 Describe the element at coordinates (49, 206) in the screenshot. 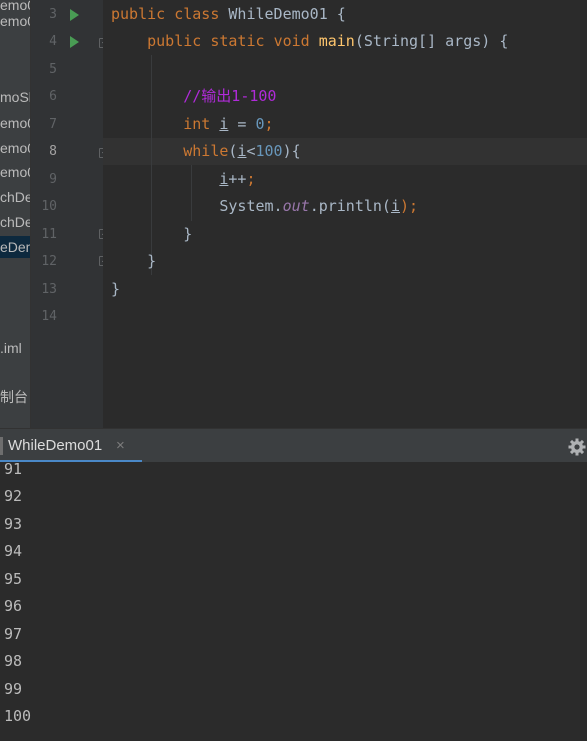

I see `line-number: 10` at that location.